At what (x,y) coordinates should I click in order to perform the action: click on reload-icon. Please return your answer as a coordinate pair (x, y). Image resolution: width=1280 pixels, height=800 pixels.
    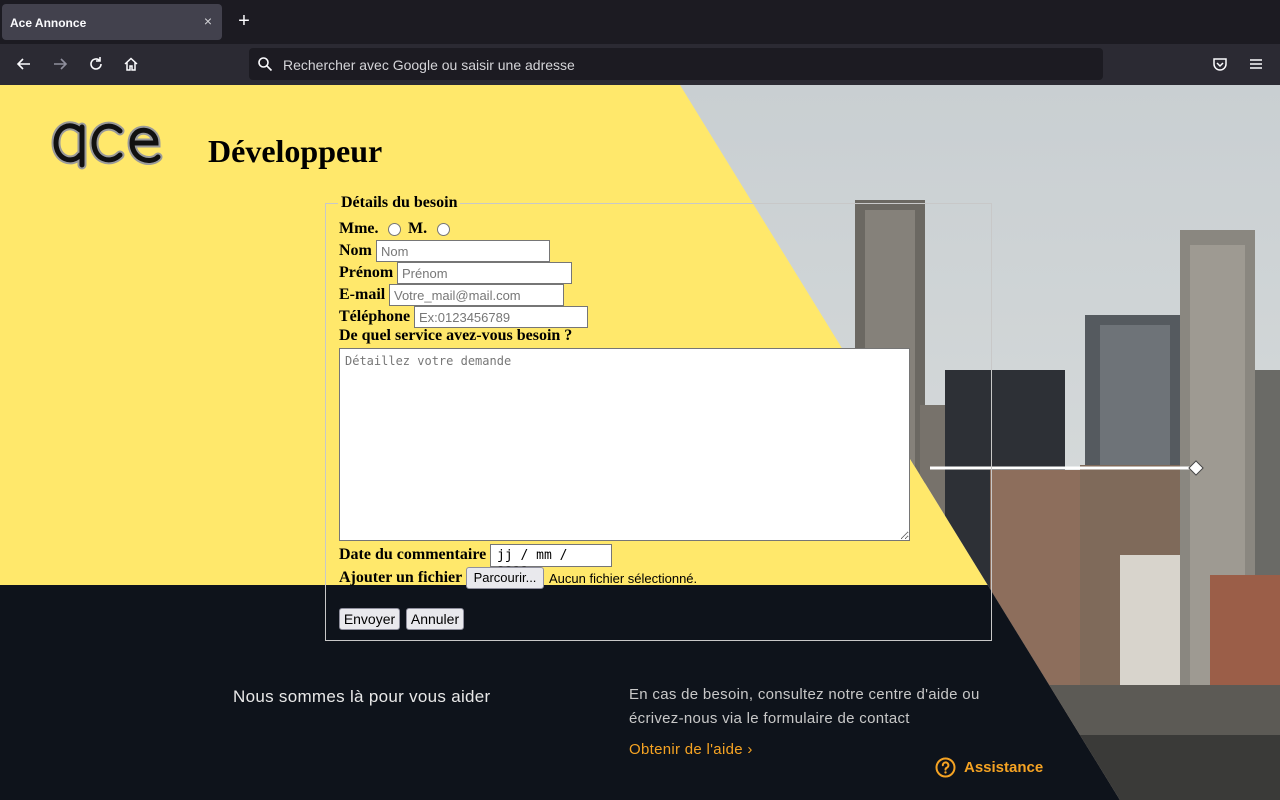
    Looking at the image, I should click on (96, 64).